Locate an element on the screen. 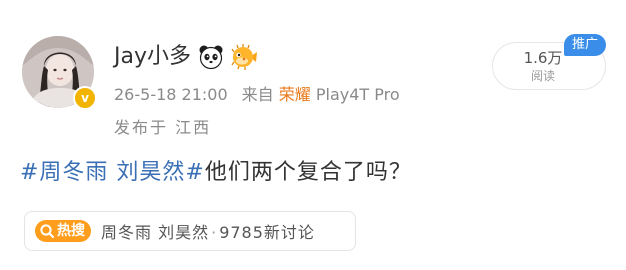 The height and width of the screenshot is (270, 626). pufferfish-emoji-icon is located at coordinates (244, 57).